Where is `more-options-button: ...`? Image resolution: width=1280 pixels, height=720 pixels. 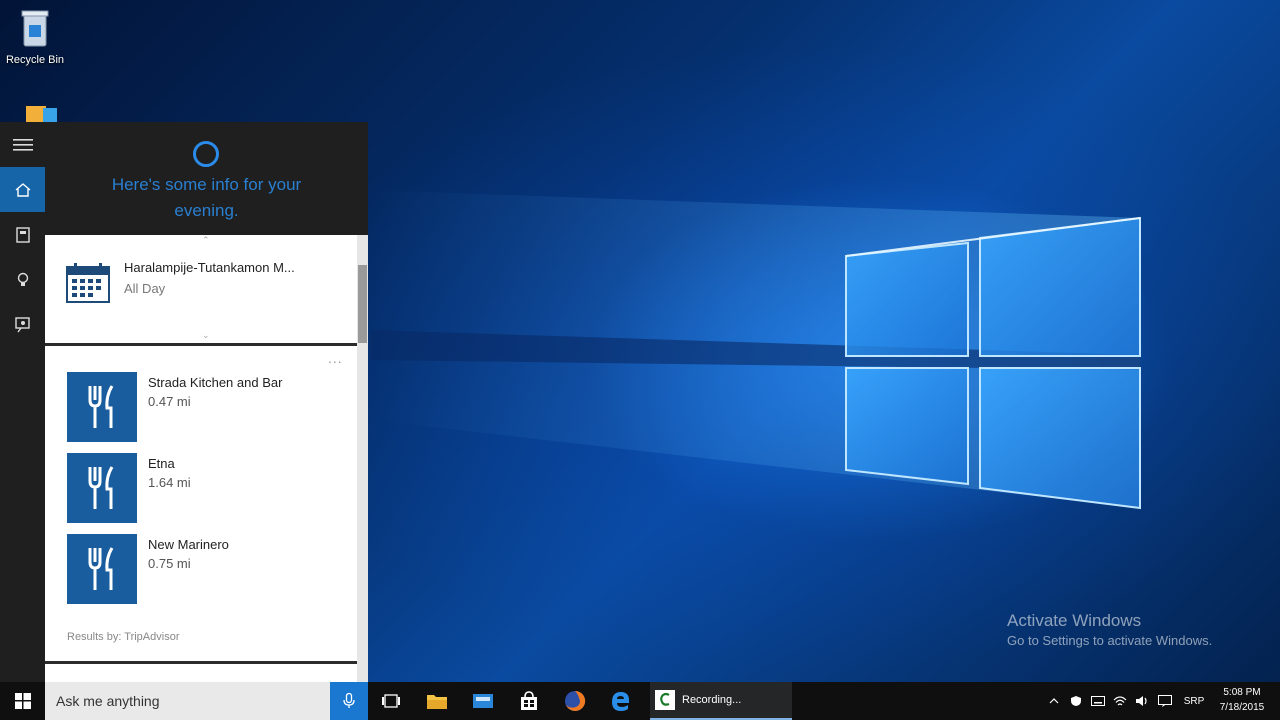
more-options-button: ... is located at coordinates (335, 358).